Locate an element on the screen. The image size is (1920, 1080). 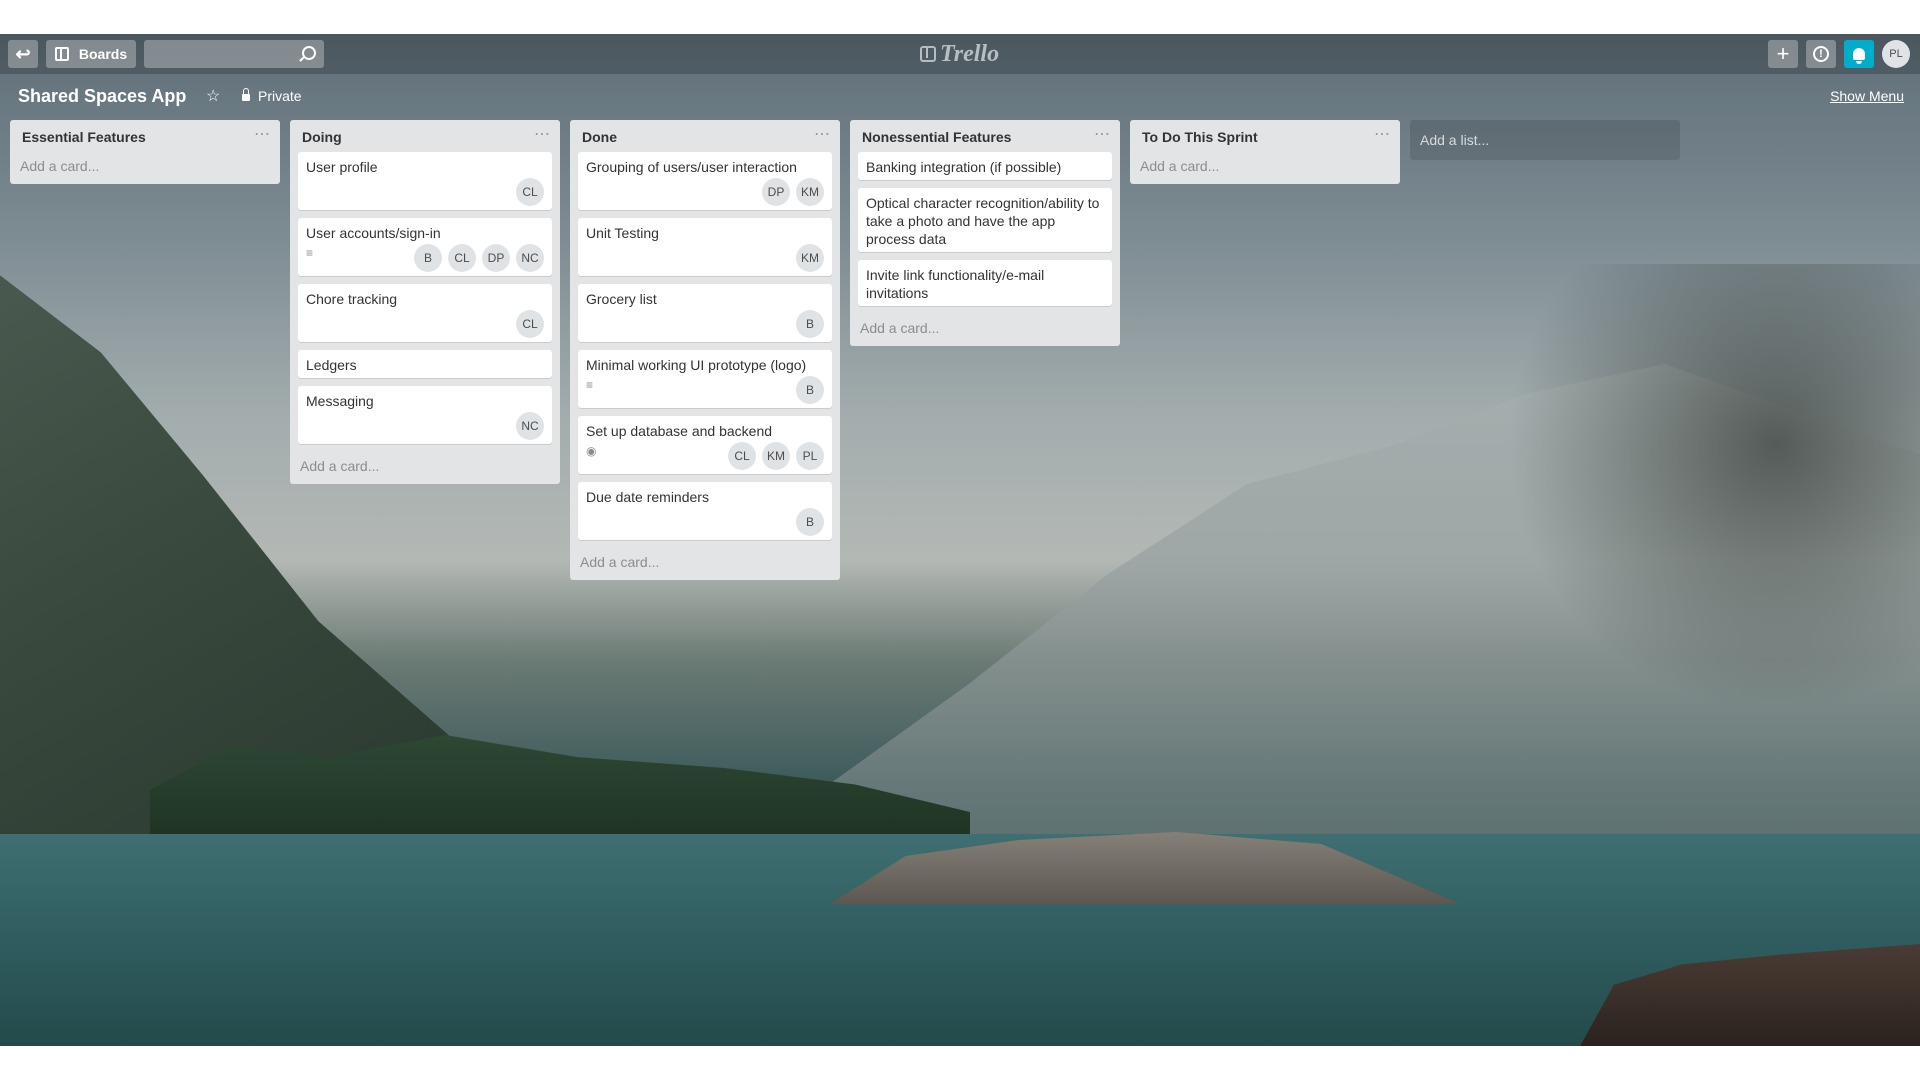
create-button: + is located at coordinates (1783, 54).